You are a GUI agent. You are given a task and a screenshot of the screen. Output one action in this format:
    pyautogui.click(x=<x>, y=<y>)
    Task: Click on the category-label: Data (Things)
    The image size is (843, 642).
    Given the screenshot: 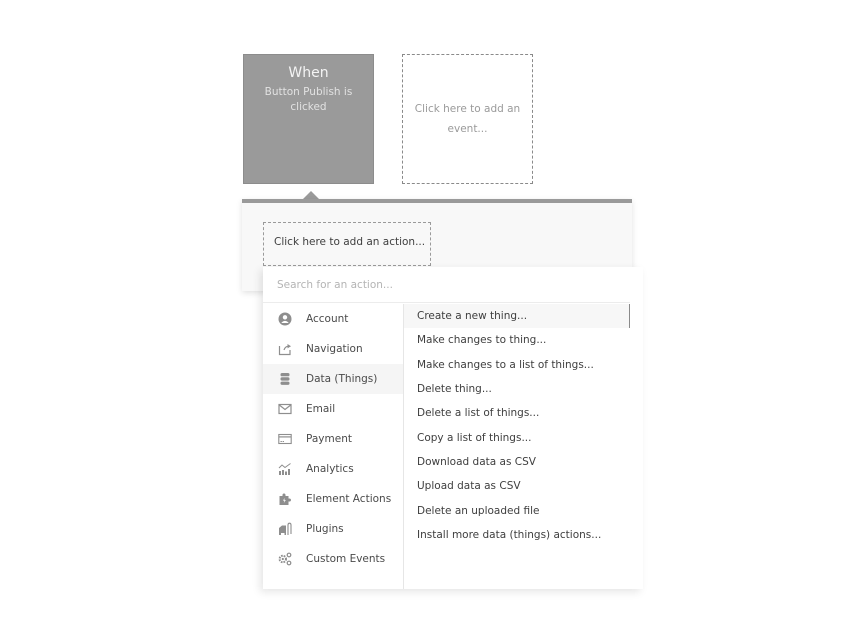 What is the action you would take?
    pyautogui.click(x=342, y=379)
    